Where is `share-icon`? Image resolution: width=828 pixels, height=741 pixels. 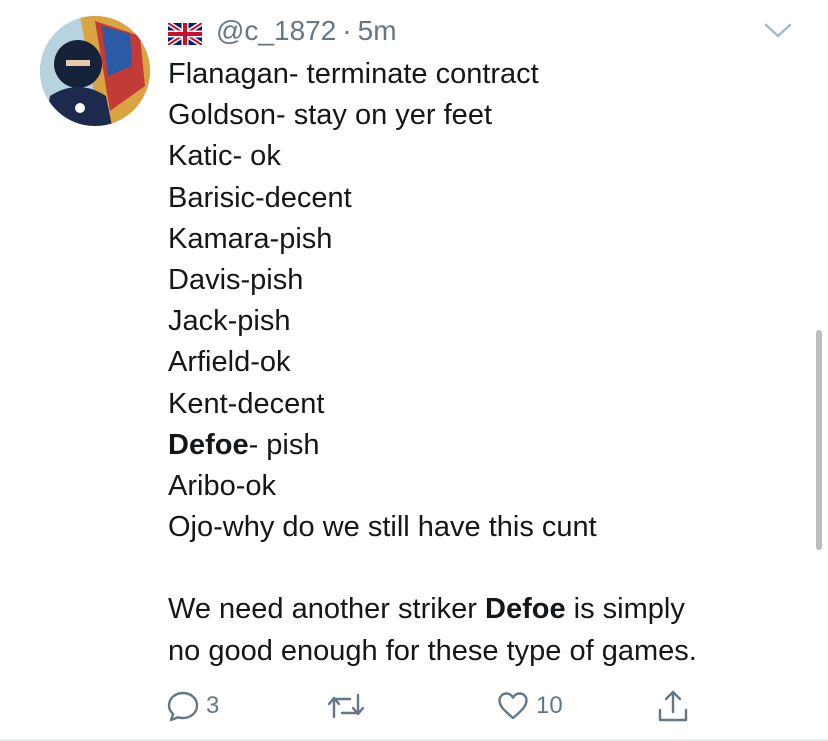 share-icon is located at coordinates (673, 706).